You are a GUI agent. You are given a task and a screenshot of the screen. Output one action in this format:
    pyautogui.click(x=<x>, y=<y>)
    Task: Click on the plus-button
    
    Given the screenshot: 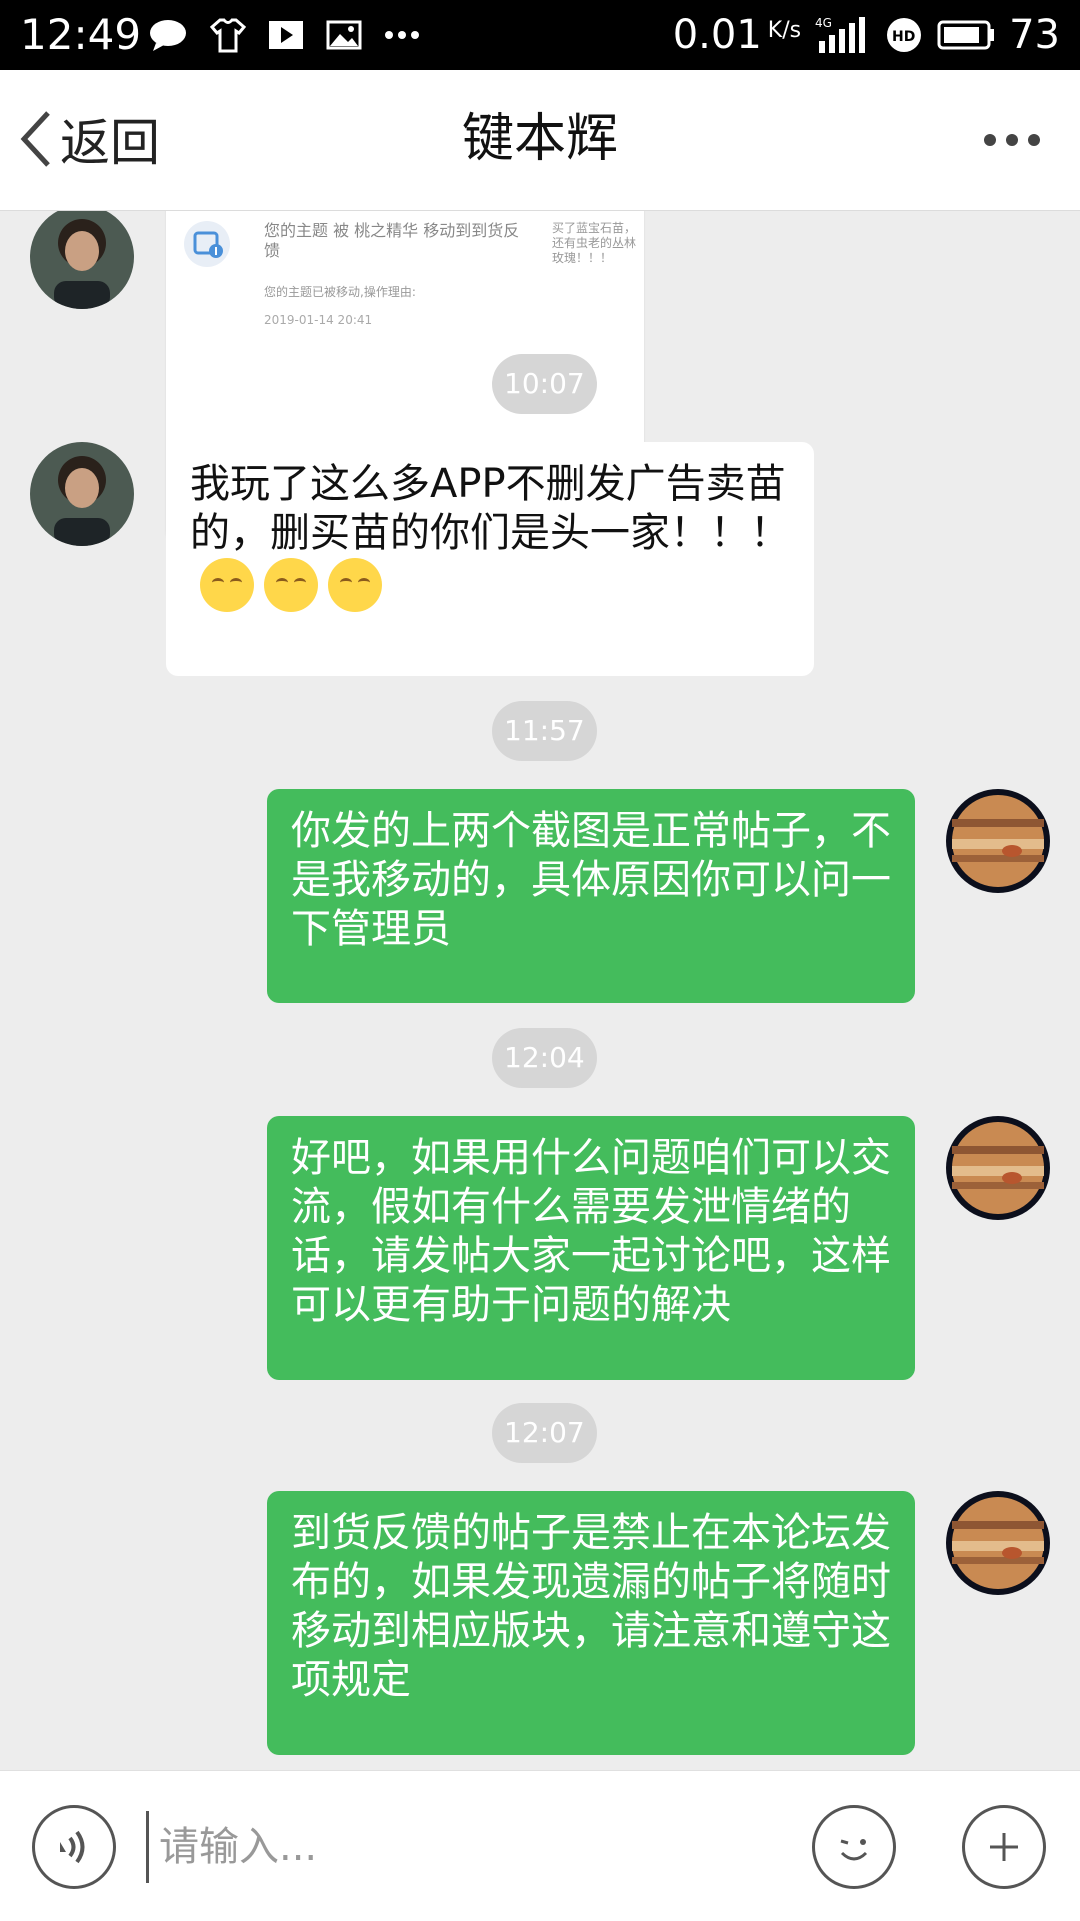 What is the action you would take?
    pyautogui.click(x=1004, y=1847)
    